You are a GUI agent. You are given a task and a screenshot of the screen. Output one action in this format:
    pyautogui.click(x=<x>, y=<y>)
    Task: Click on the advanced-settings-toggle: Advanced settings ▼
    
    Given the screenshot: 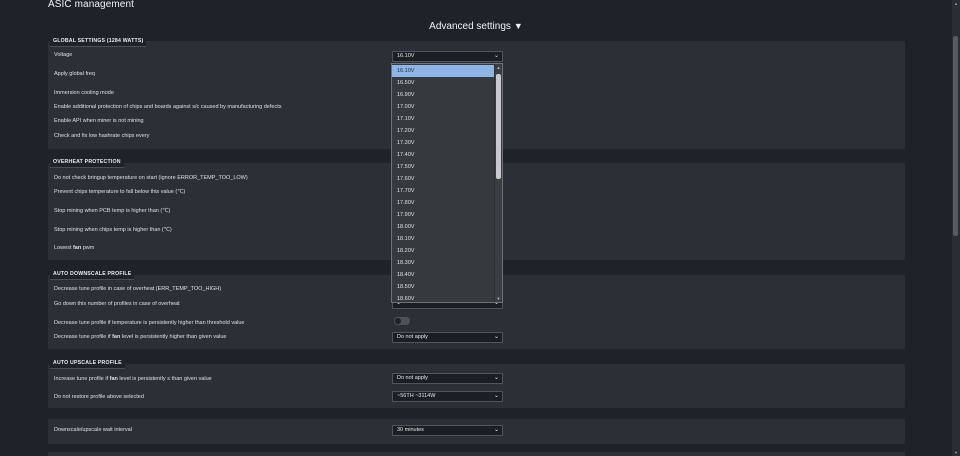 What is the action you would take?
    pyautogui.click(x=476, y=26)
    